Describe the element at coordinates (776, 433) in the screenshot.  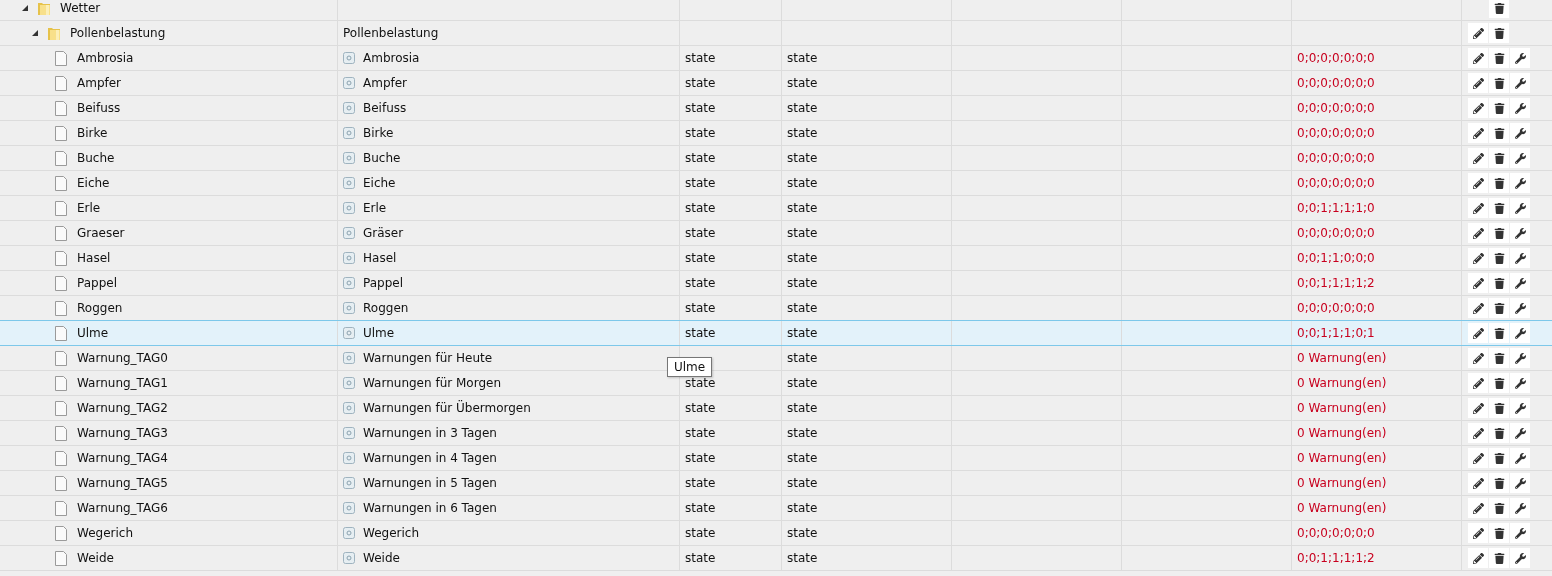
I see `tree-row: Warnung_TAG3 Warnungen in 3 Tagen state state 0 Warnung(en)` at that location.